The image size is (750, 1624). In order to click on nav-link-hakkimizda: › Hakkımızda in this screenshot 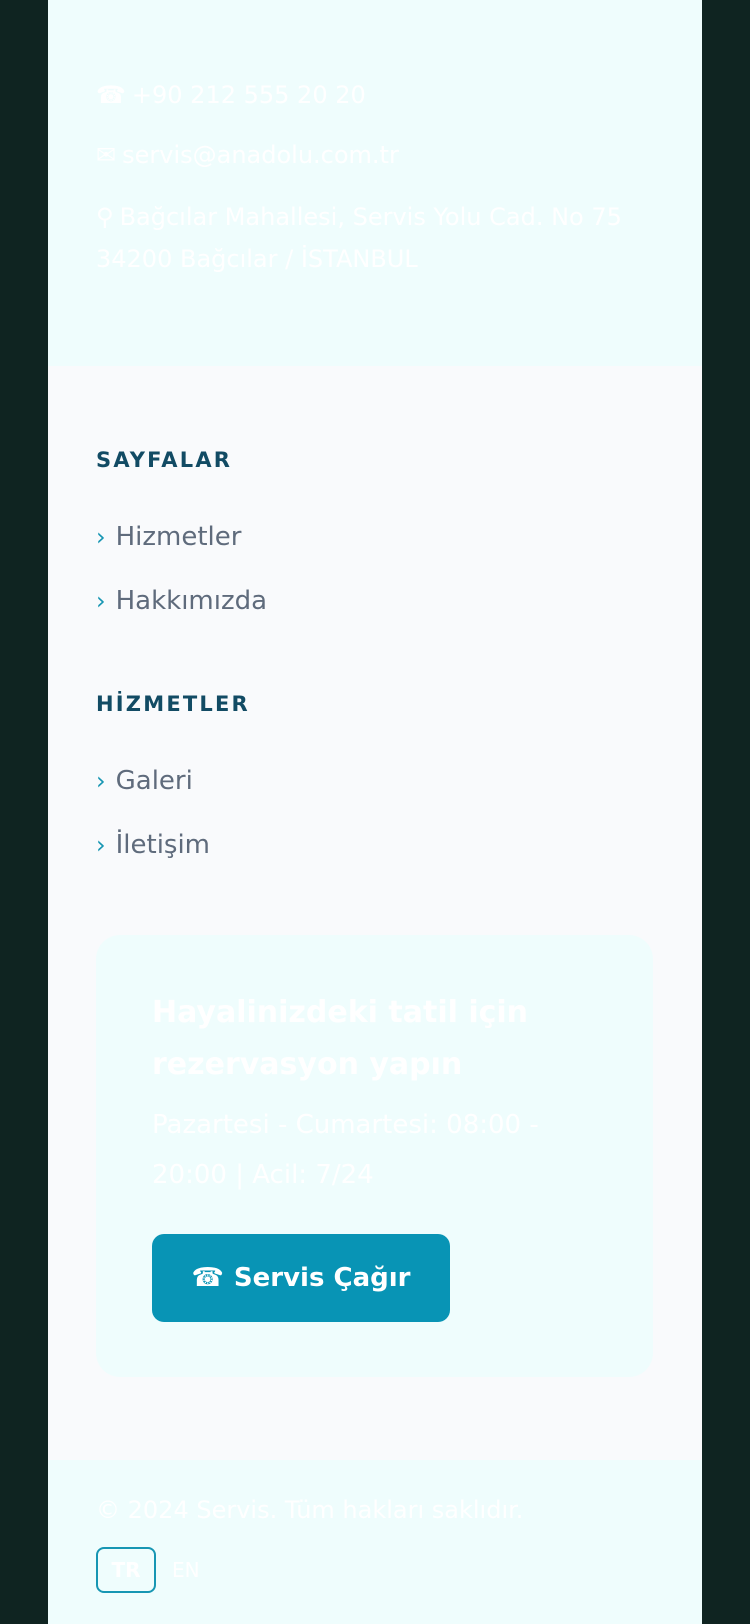, I will do `click(181, 601)`.